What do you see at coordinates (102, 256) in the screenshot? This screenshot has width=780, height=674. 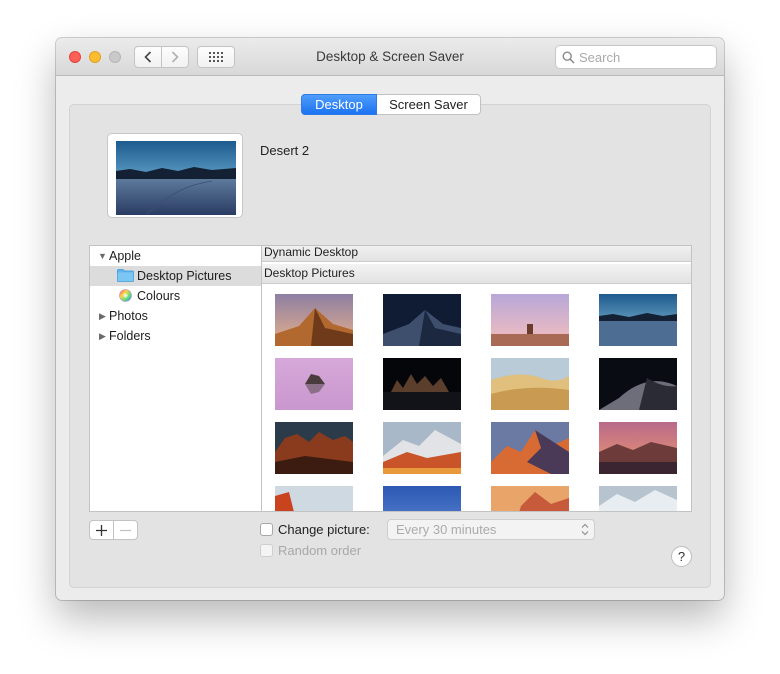 I see `disclosure-open-icon: ▼` at bounding box center [102, 256].